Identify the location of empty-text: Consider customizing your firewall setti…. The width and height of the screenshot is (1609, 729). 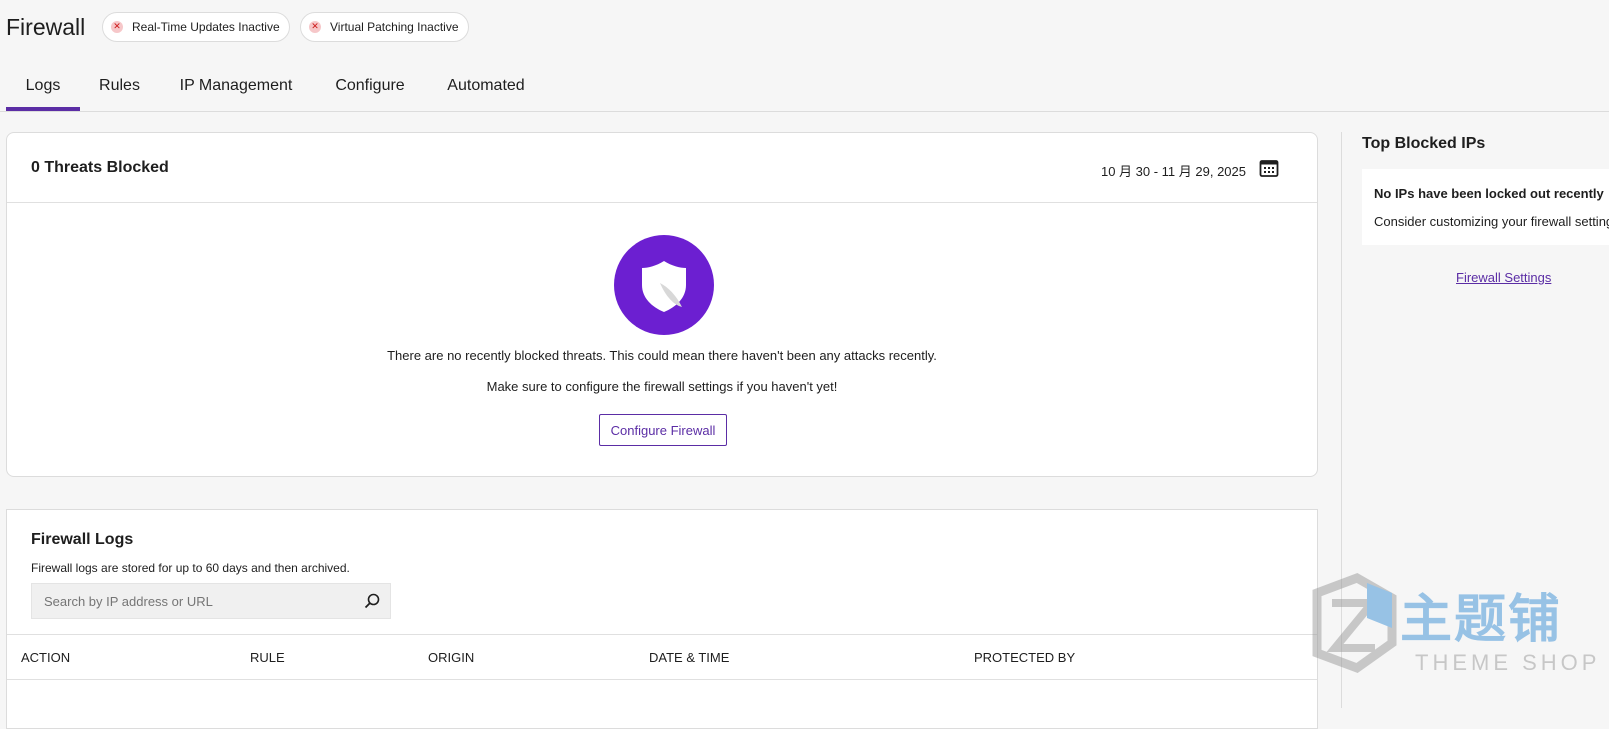
(1491, 221).